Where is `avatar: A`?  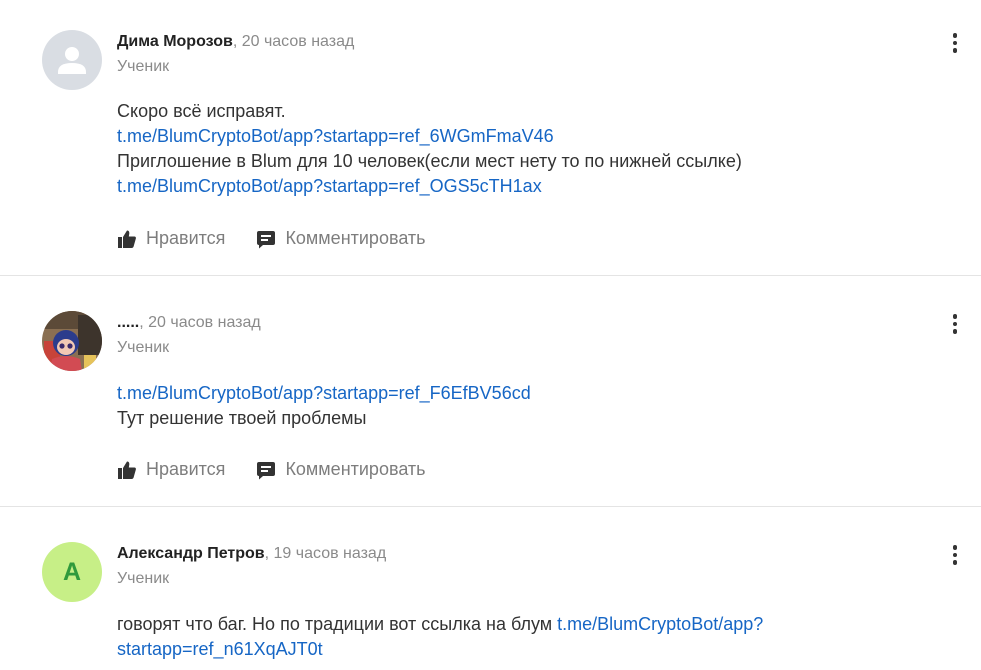
avatar: A is located at coordinates (72, 572).